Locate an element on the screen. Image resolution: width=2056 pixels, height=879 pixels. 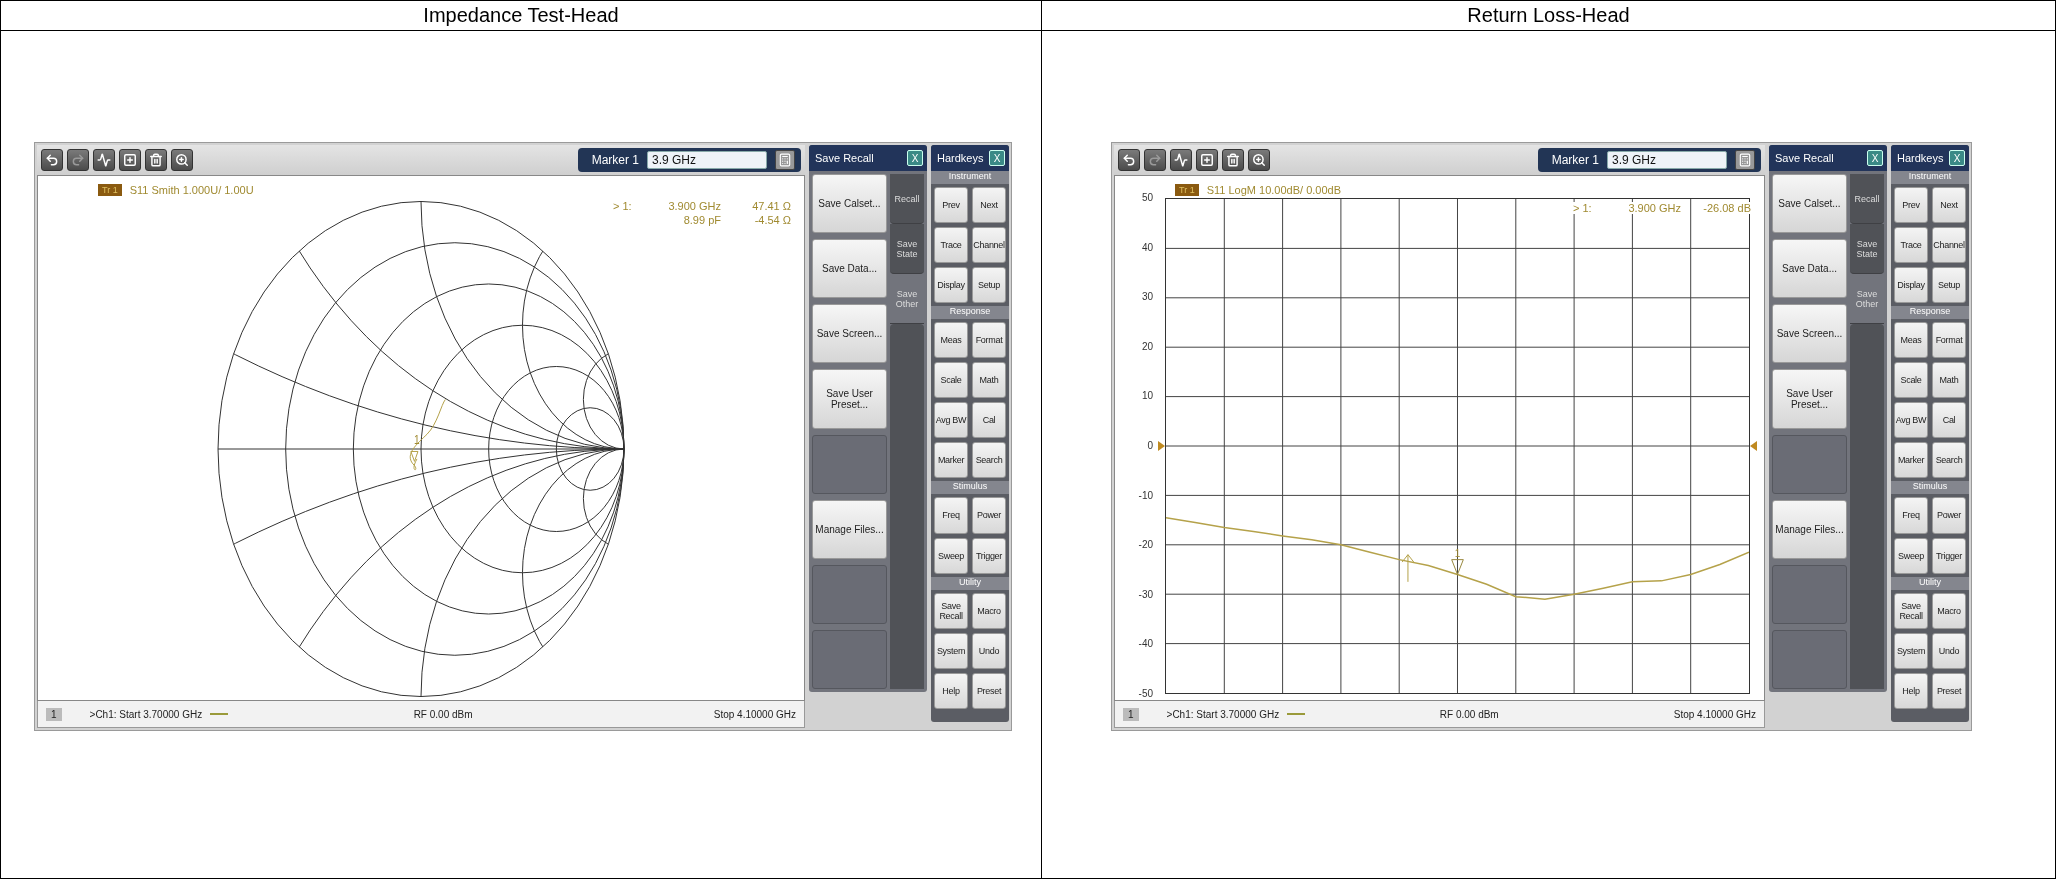
trash-icon is located at coordinates (1233, 160).